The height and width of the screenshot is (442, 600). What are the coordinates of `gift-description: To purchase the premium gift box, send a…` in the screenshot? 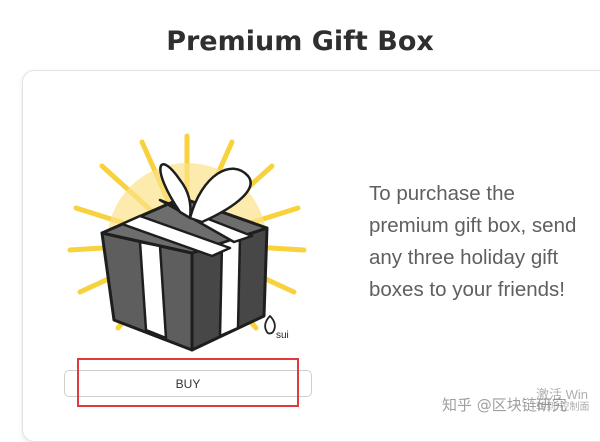 It's located at (473, 241).